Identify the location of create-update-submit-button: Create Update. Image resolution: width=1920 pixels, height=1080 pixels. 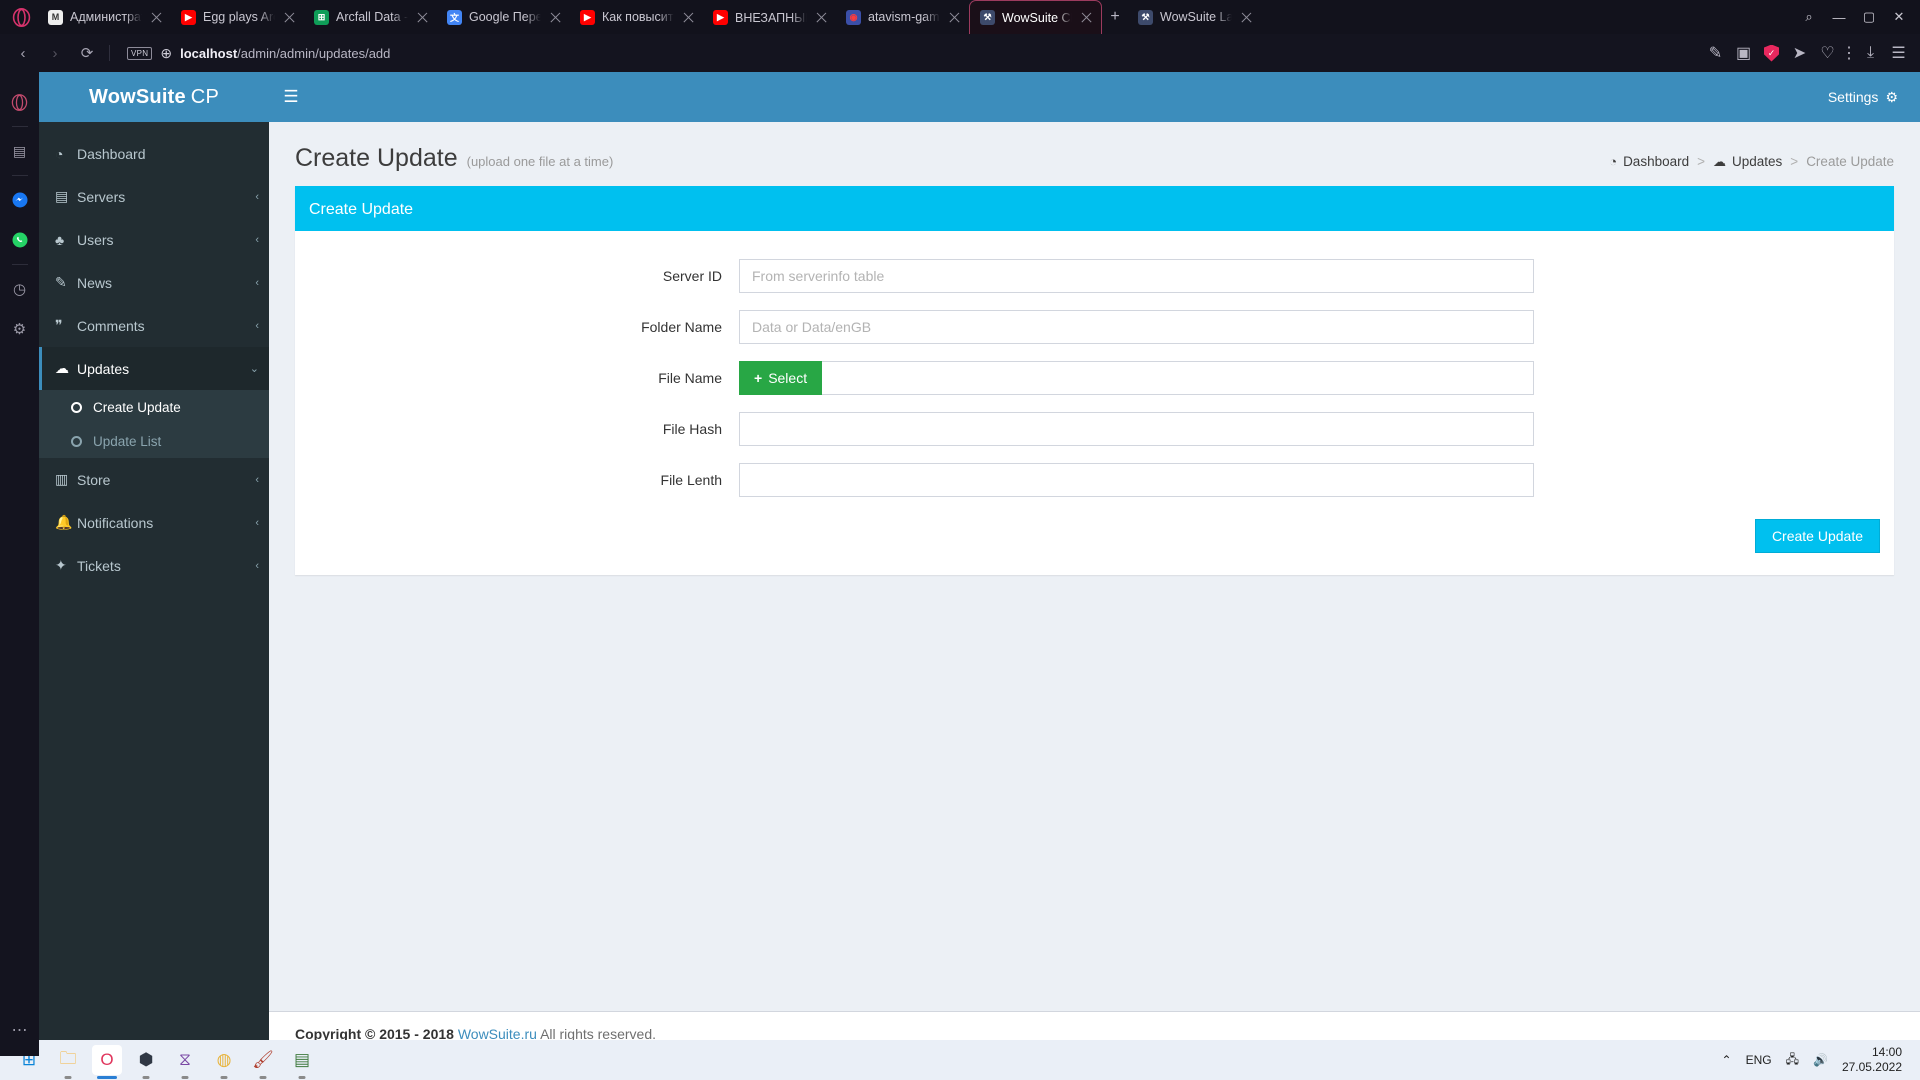
(1817, 536).